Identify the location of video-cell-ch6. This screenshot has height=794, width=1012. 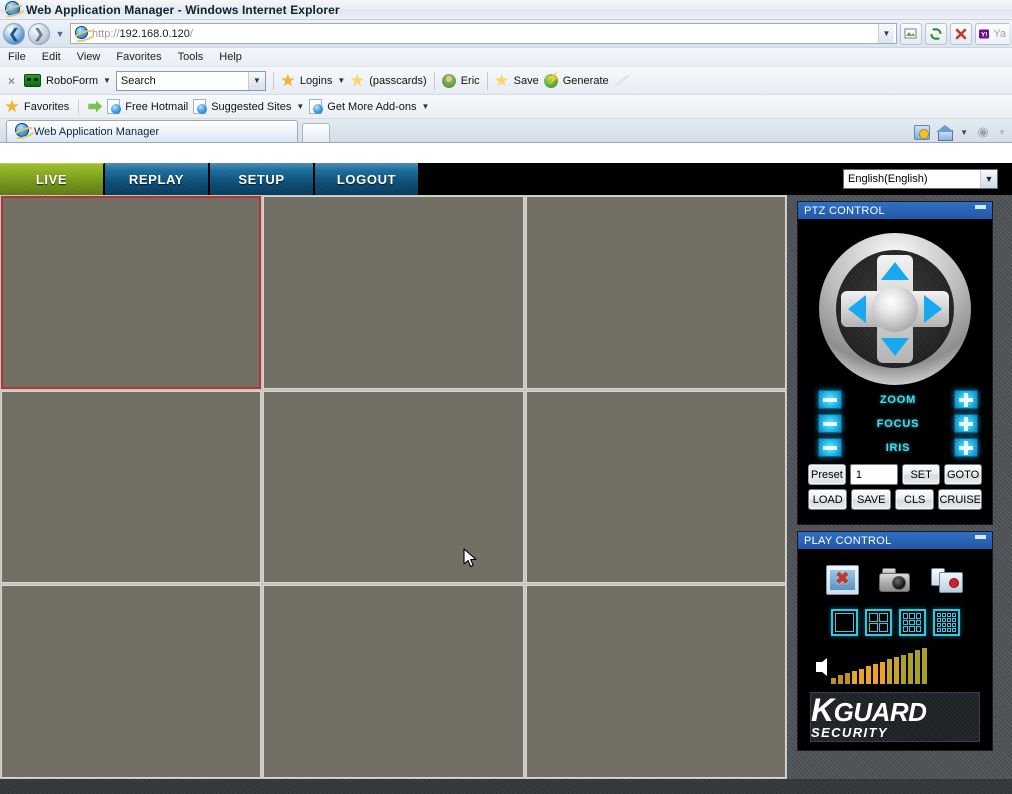
(655, 487).